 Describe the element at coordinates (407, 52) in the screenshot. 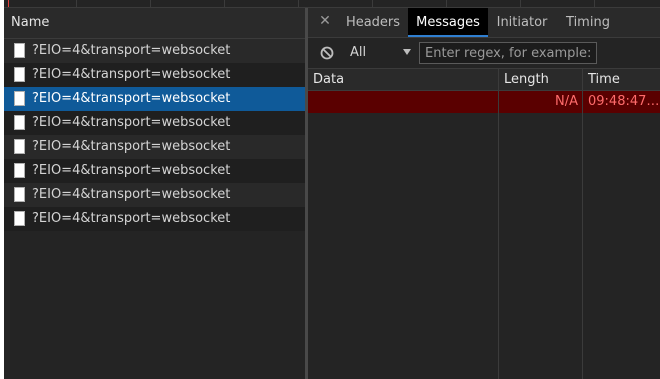

I see `chevron-down-icon` at that location.